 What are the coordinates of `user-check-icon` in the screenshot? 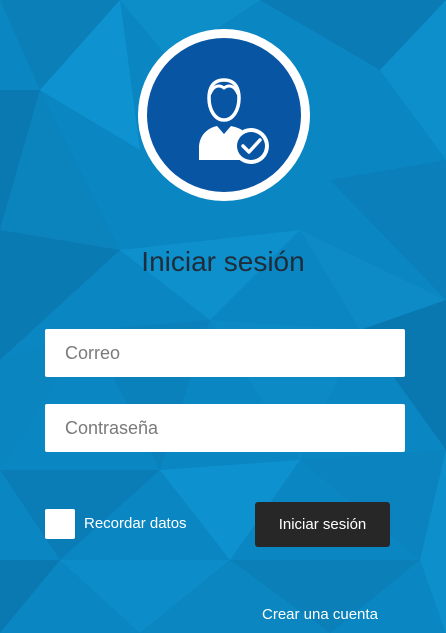 It's located at (234, 121).